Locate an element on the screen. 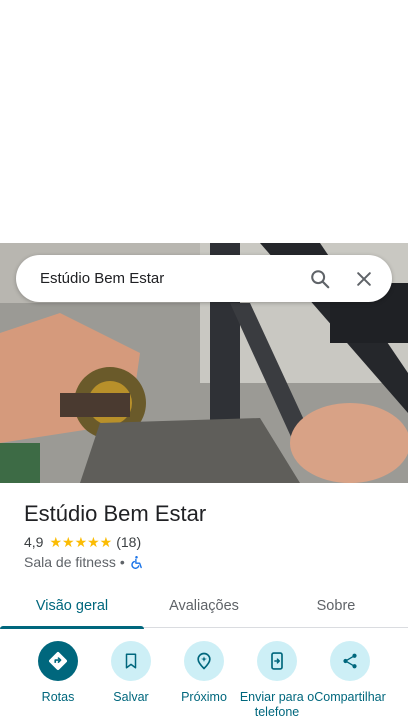 This screenshot has width=408, height=726. place-tabs: Visão geral Avaliações Sobre is located at coordinates (204, 606).